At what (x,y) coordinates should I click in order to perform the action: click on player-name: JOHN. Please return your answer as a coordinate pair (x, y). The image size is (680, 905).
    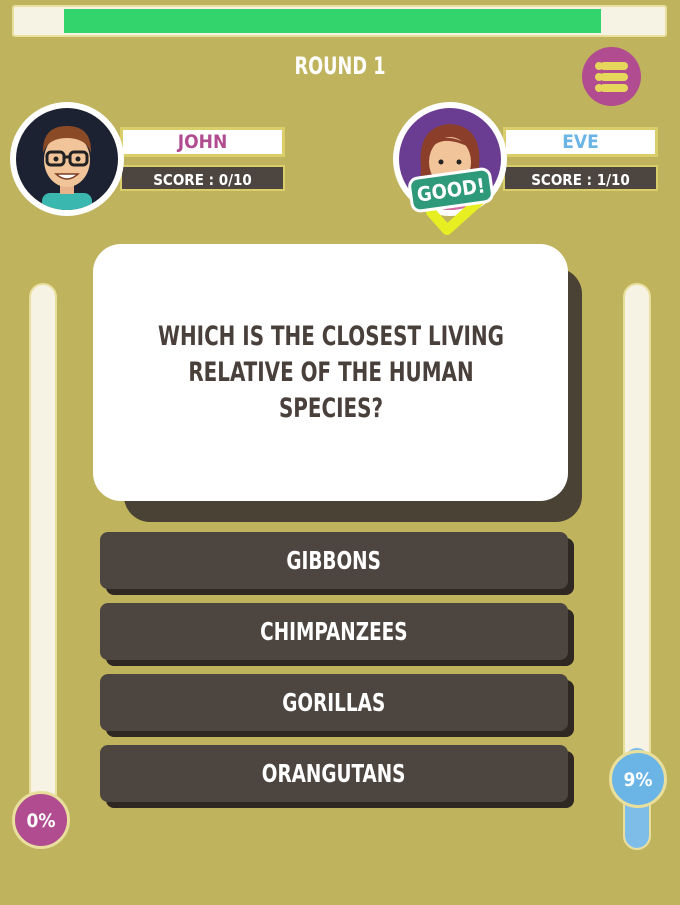
    Looking at the image, I should click on (202, 142).